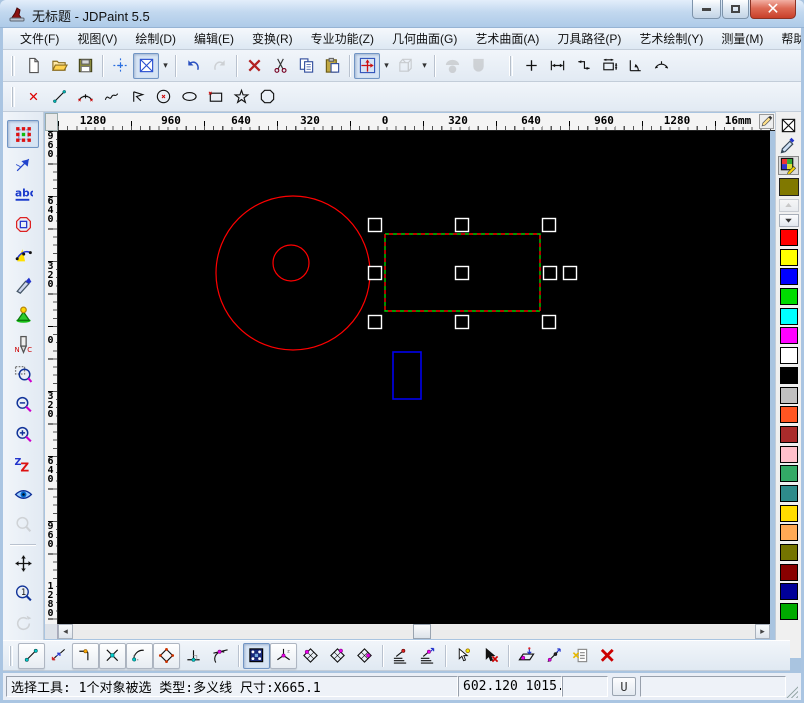 This screenshot has height=703, width=804. Describe the element at coordinates (553, 656) in the screenshot. I see `align-direction-button` at that location.